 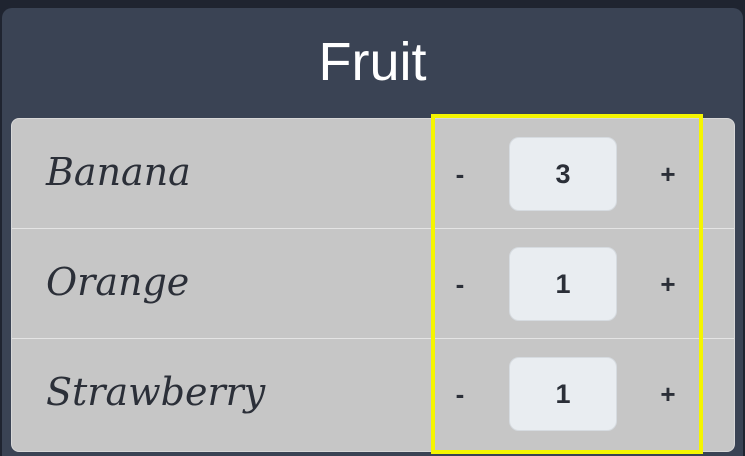 I want to click on item-name: Orange, so click(x=118, y=282).